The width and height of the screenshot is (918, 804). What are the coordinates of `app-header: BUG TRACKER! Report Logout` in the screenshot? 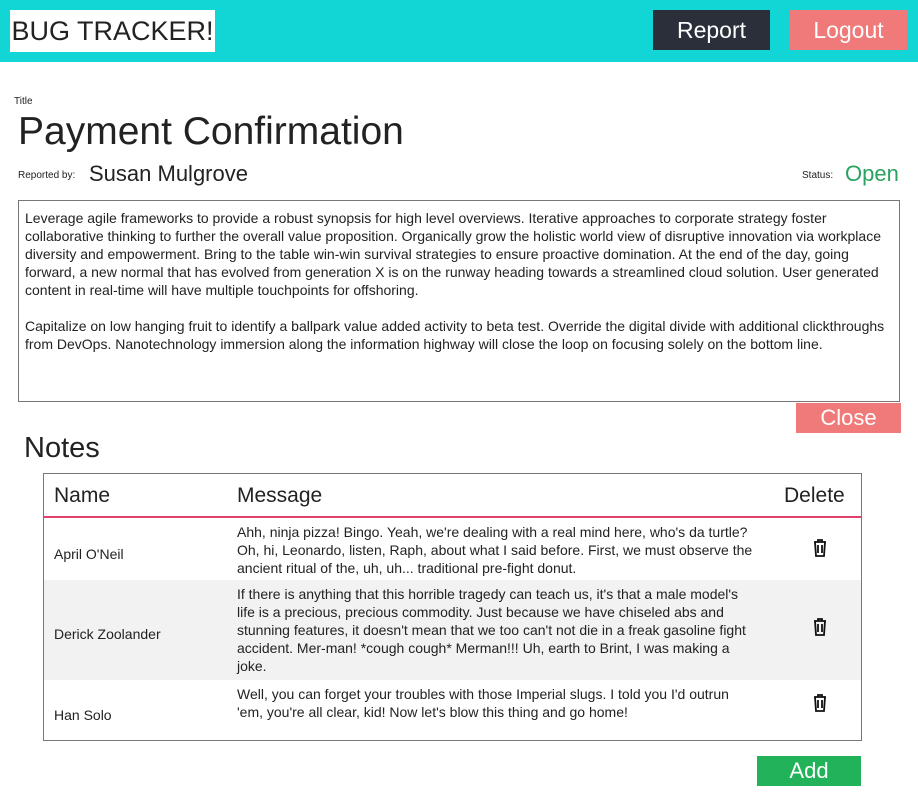 It's located at (459, 31).